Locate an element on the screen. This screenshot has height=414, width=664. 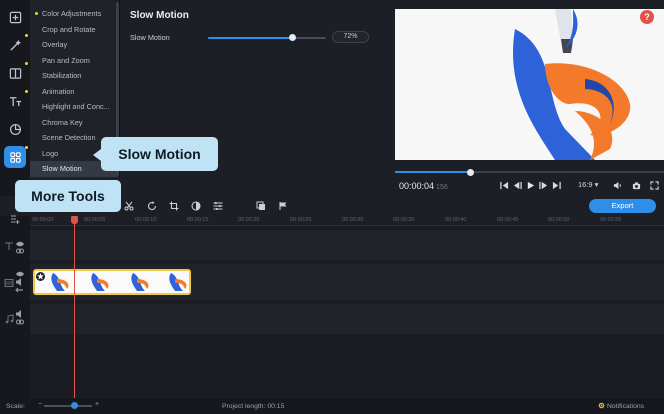
menu-item-overlay: Overlay is located at coordinates (74, 45).